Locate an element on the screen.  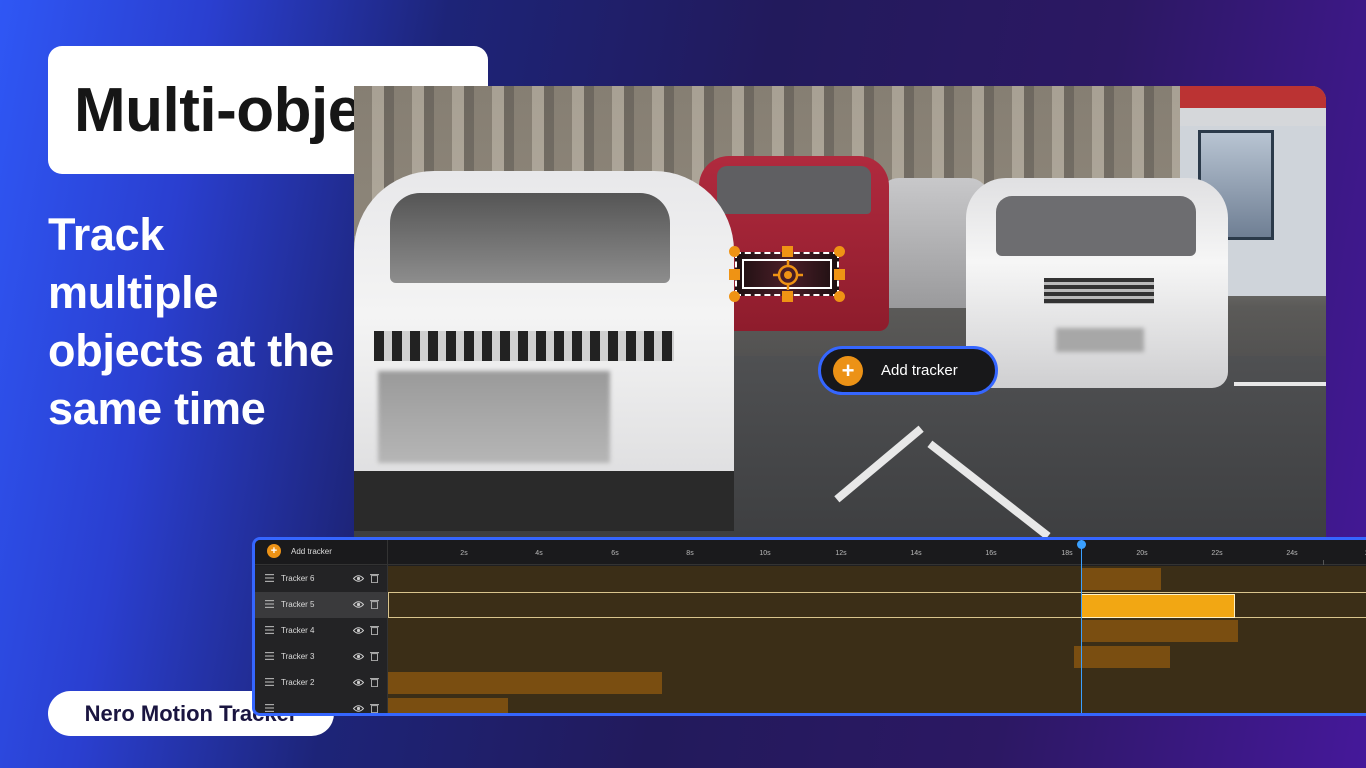
tick-label: 20s is located at coordinates (1142, 553).